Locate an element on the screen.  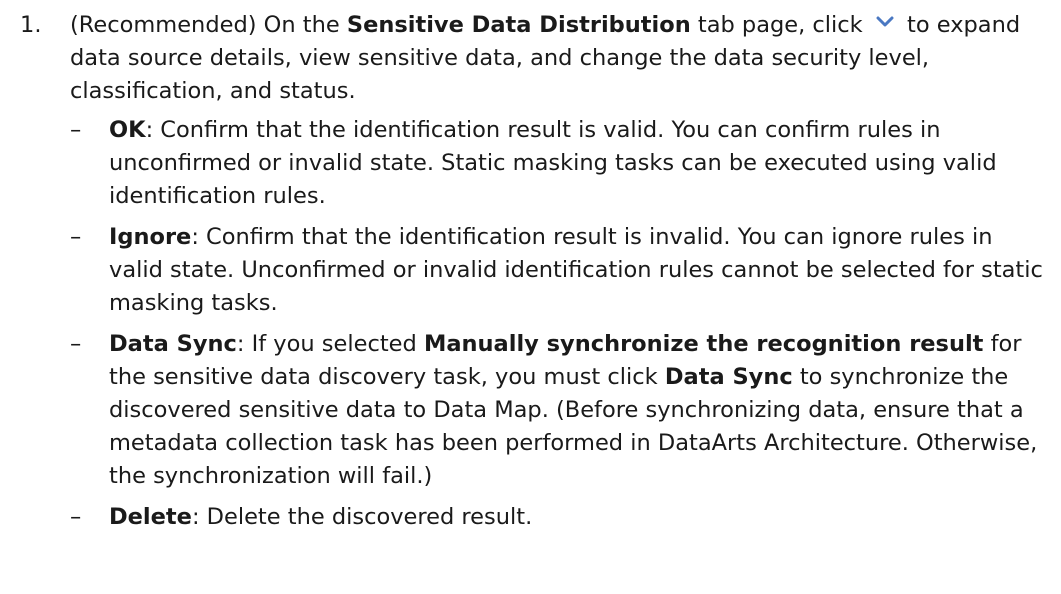
step-text-part: (Recommended) On the is located at coordinates (208, 25).